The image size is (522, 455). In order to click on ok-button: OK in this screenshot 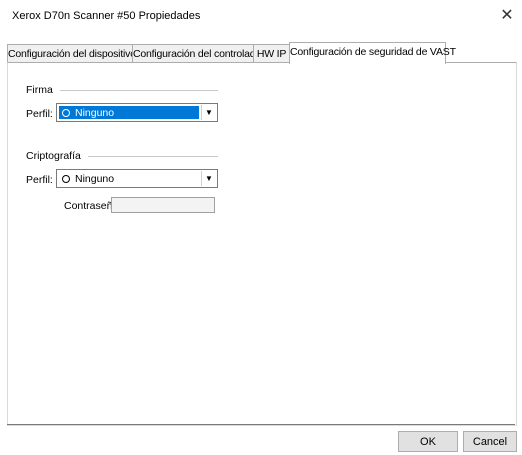, I will do `click(428, 441)`.